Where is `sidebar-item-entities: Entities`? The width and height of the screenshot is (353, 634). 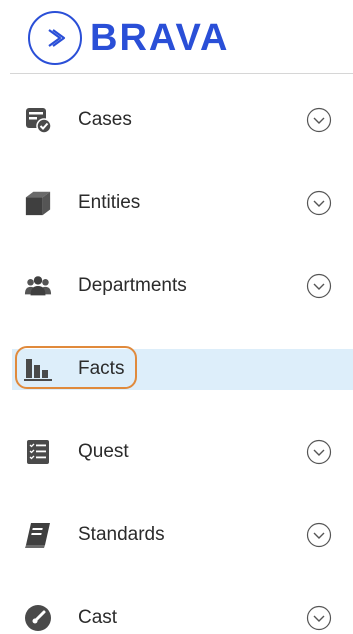
sidebar-item-entities: Entities is located at coordinates (176, 202).